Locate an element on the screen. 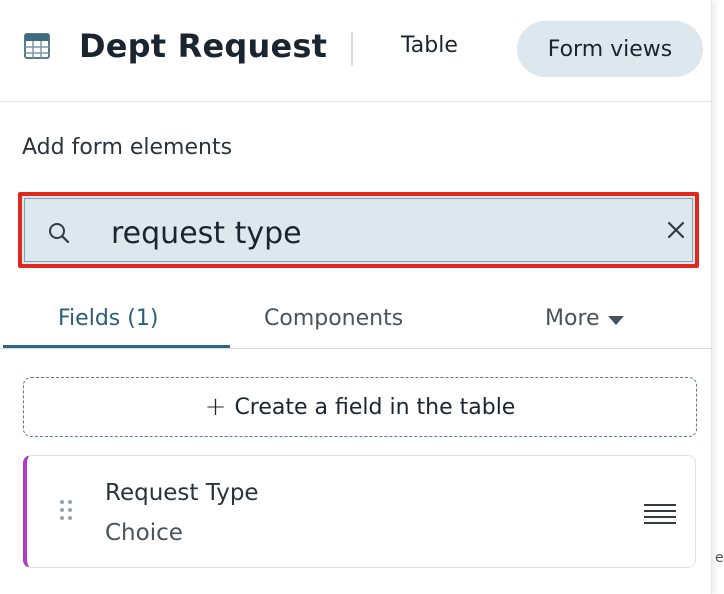  page-title: Dept Request is located at coordinates (203, 46).